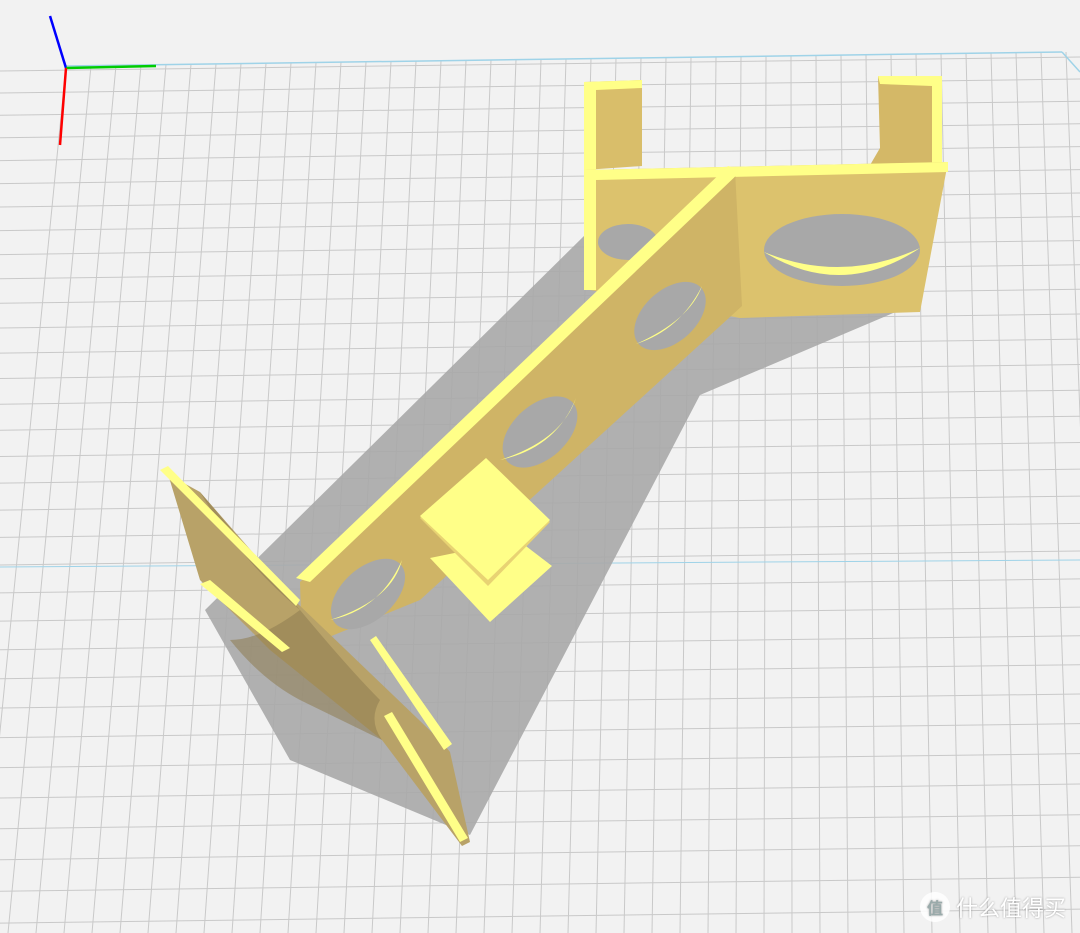 This screenshot has width=1080, height=933. I want to click on watermark-logo-icon: 值, so click(934, 907).